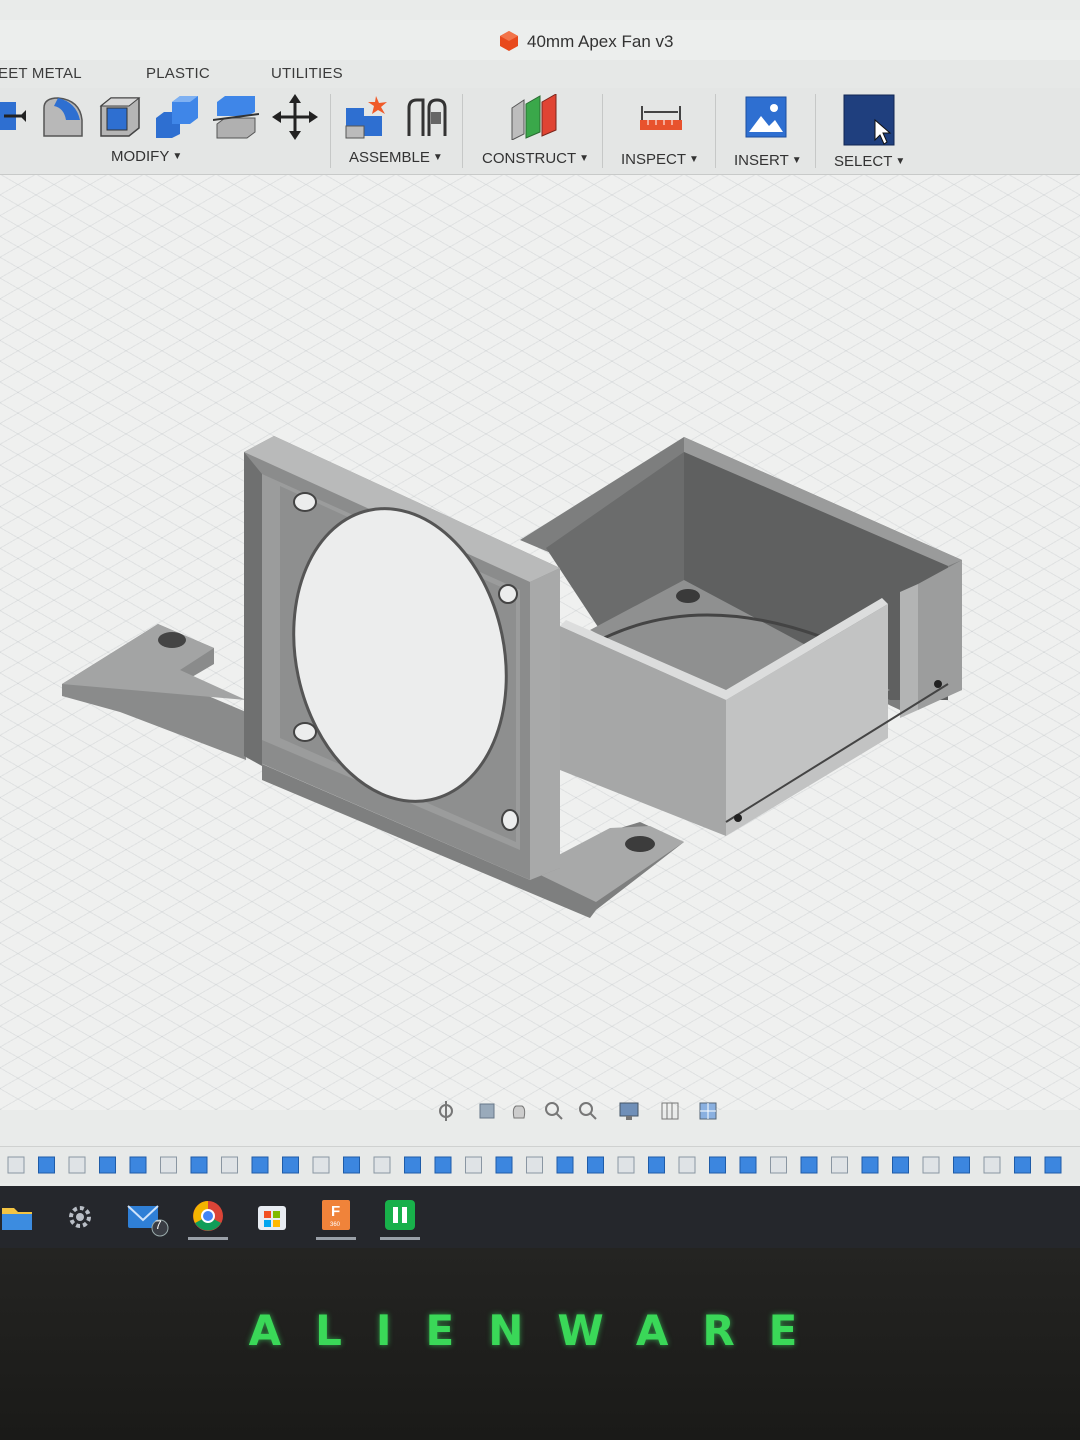  What do you see at coordinates (172, 640) in the screenshot?
I see `base-left-tab-hole` at bounding box center [172, 640].